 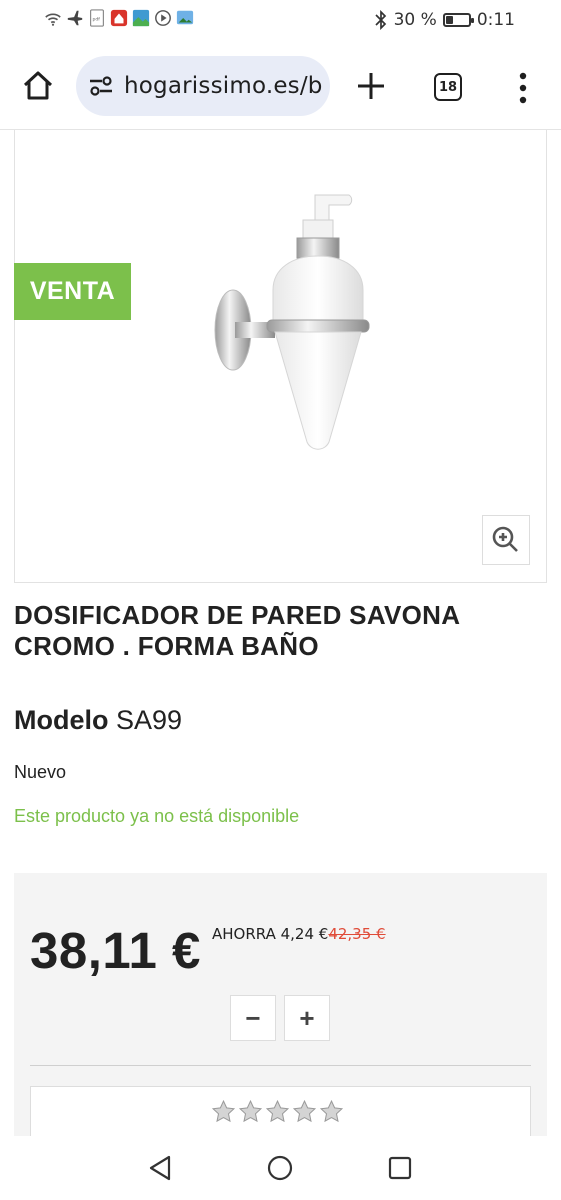 What do you see at coordinates (270, 934) in the screenshot?
I see `savings-label: AHORRA 4,24 €` at bounding box center [270, 934].